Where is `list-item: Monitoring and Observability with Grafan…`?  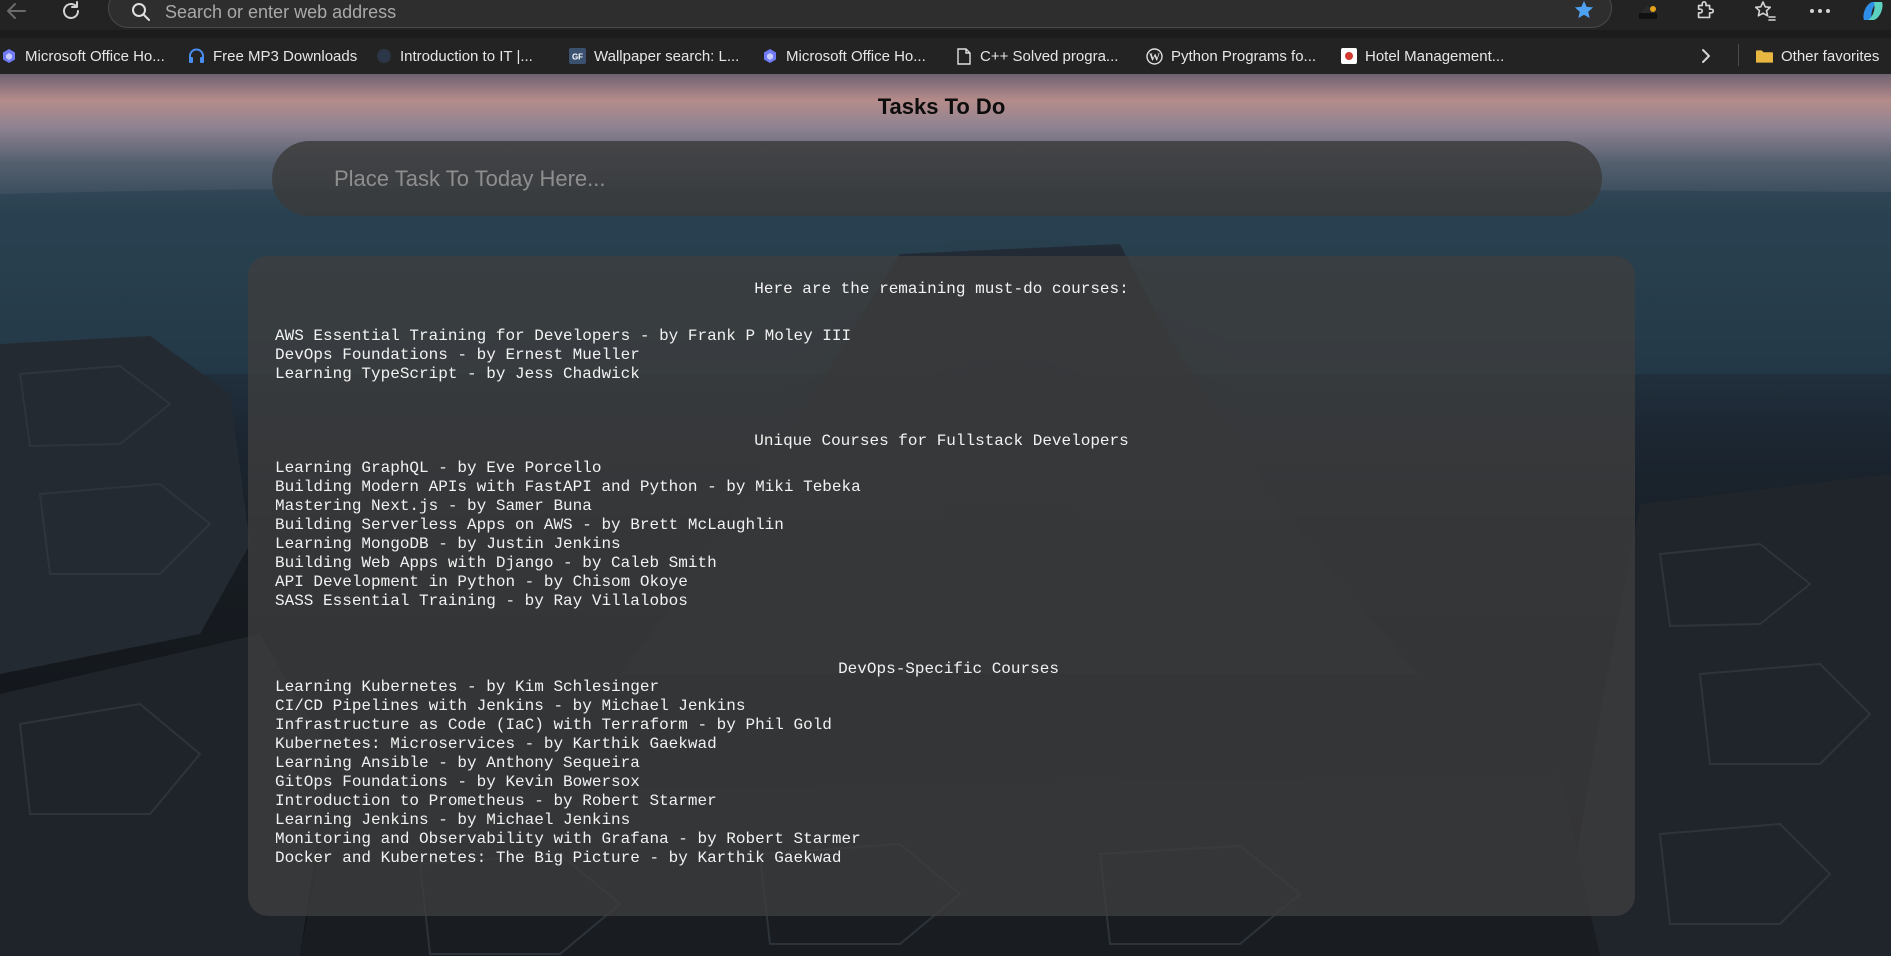
list-item: Monitoring and Observability with Grafan… is located at coordinates (568, 839).